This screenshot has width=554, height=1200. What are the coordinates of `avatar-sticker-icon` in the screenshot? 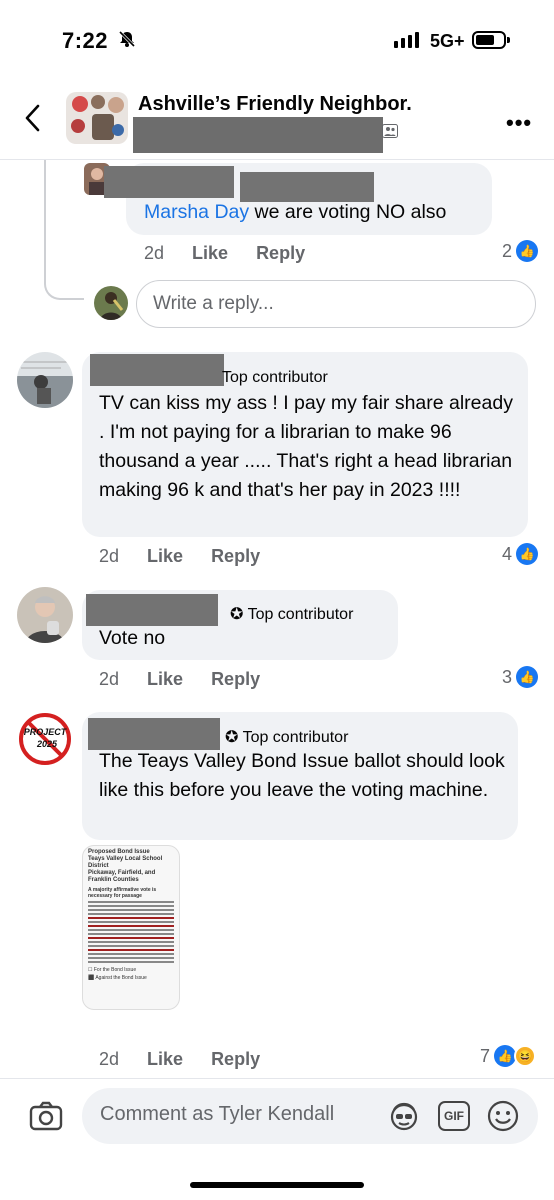 It's located at (404, 1116).